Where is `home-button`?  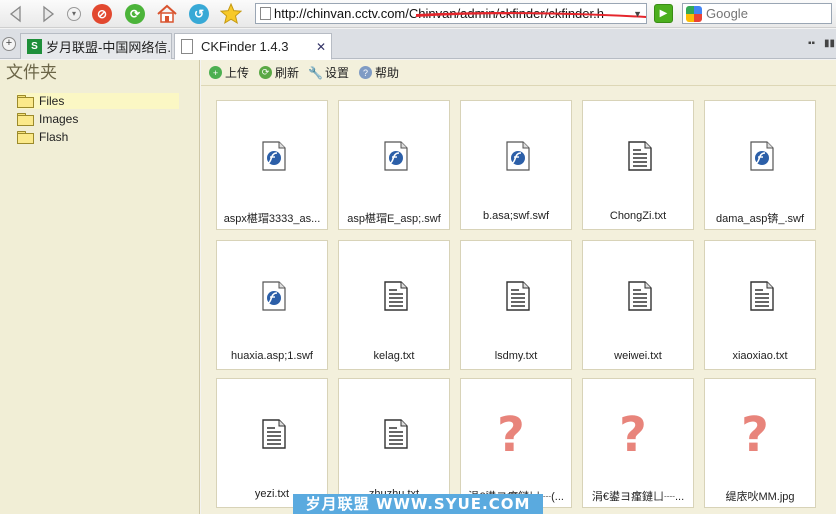
home-button is located at coordinates (167, 14).